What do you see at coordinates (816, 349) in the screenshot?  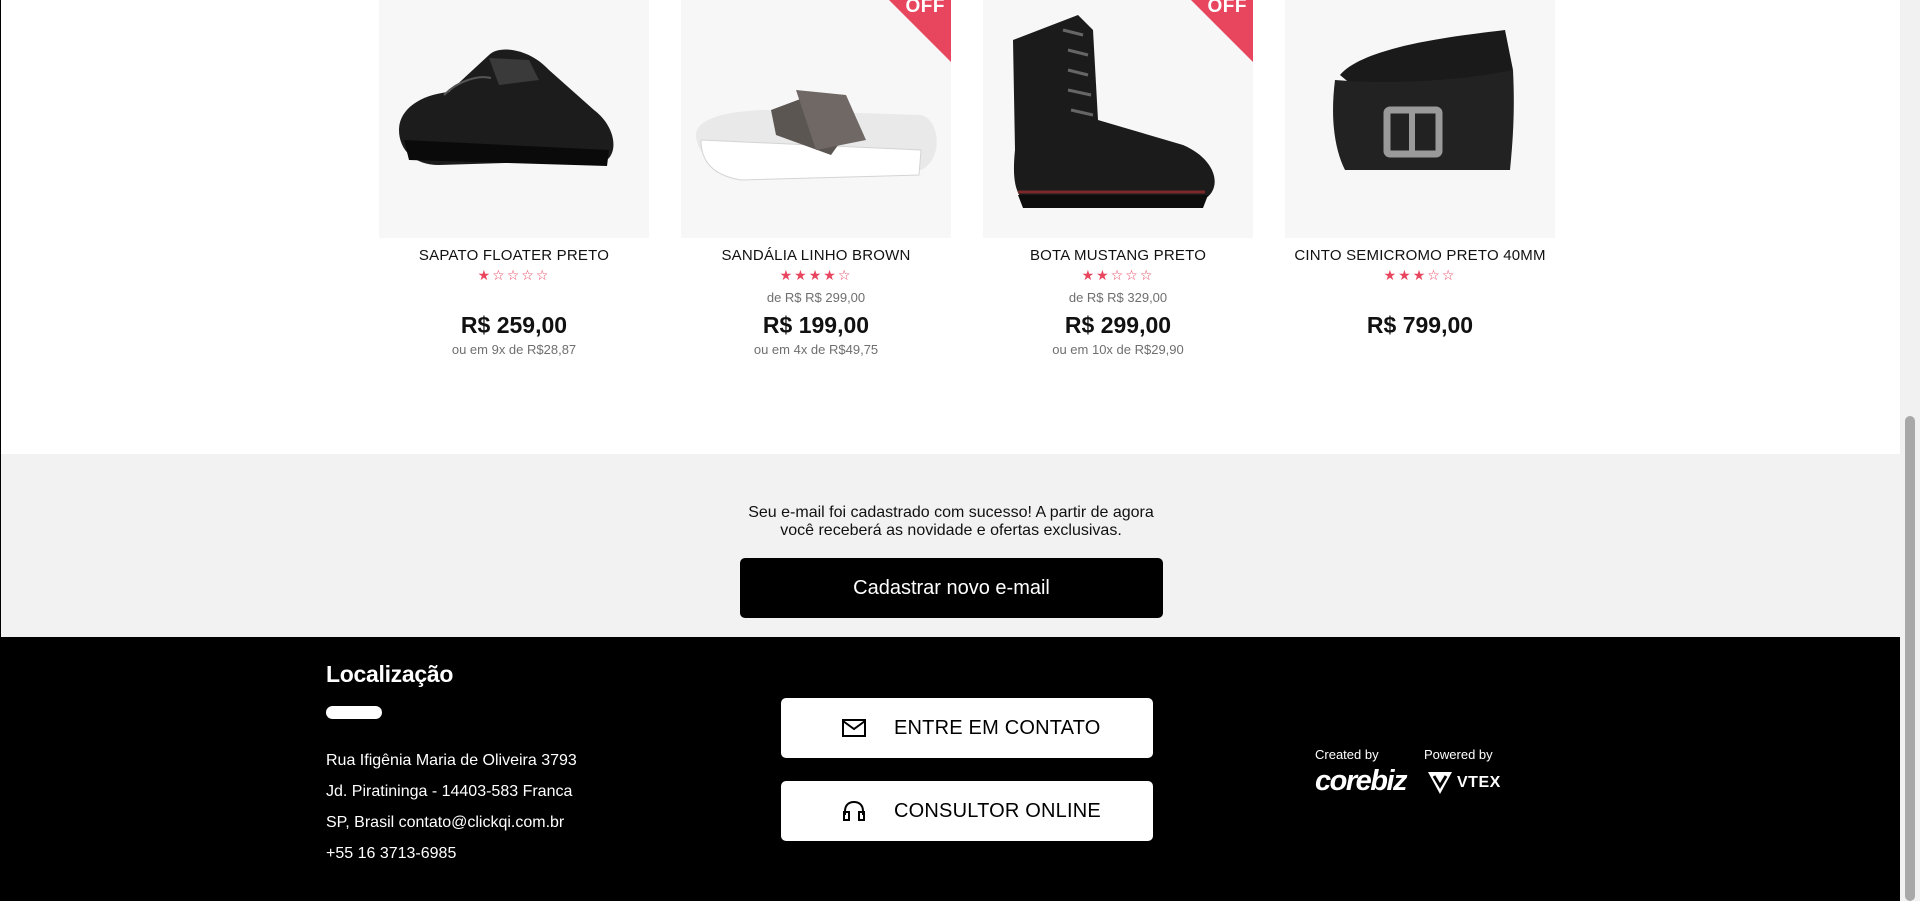 I see `installments: ou em 4x de R$49,75` at bounding box center [816, 349].